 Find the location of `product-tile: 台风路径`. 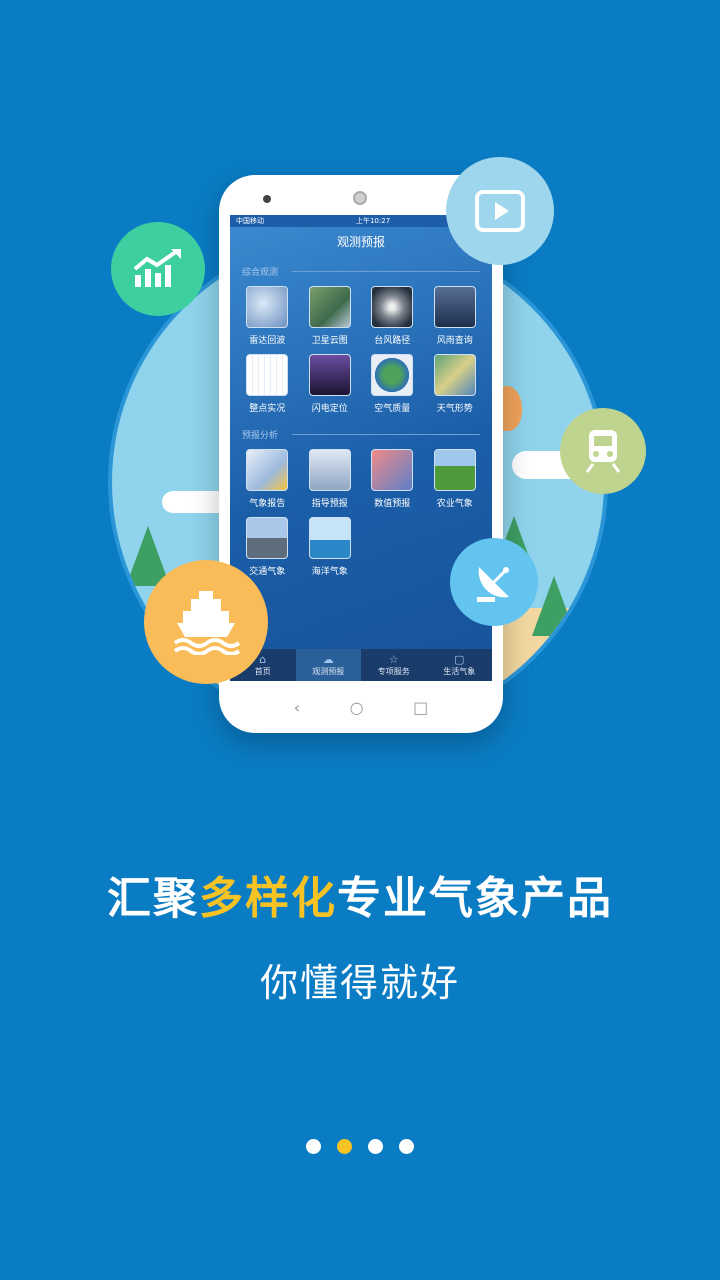

product-tile: 台风路径 is located at coordinates (392, 316).